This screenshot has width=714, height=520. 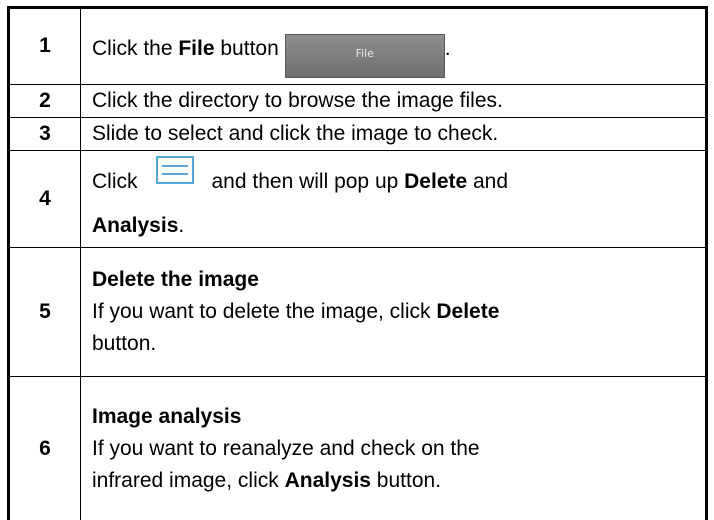 I want to click on step-text-part: and, so click(x=488, y=182).